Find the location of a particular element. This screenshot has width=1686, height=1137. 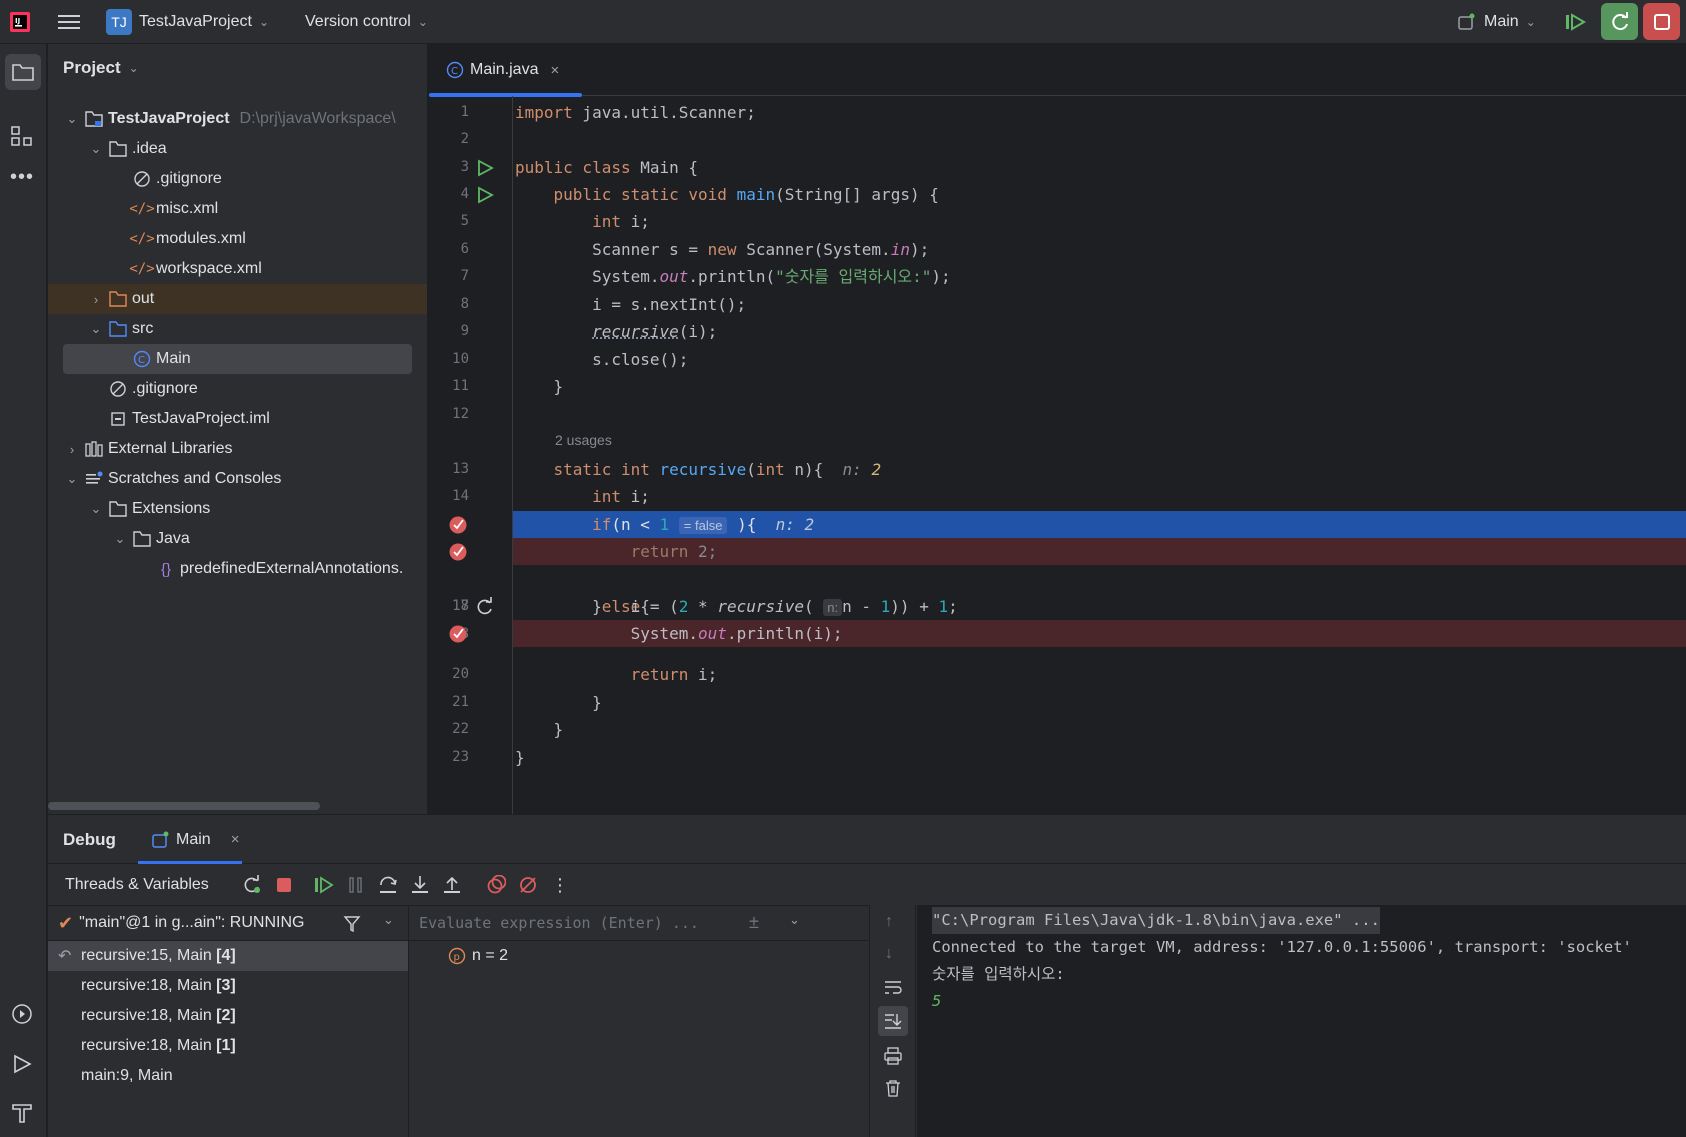

folder-icon is located at coordinates (118, 509).